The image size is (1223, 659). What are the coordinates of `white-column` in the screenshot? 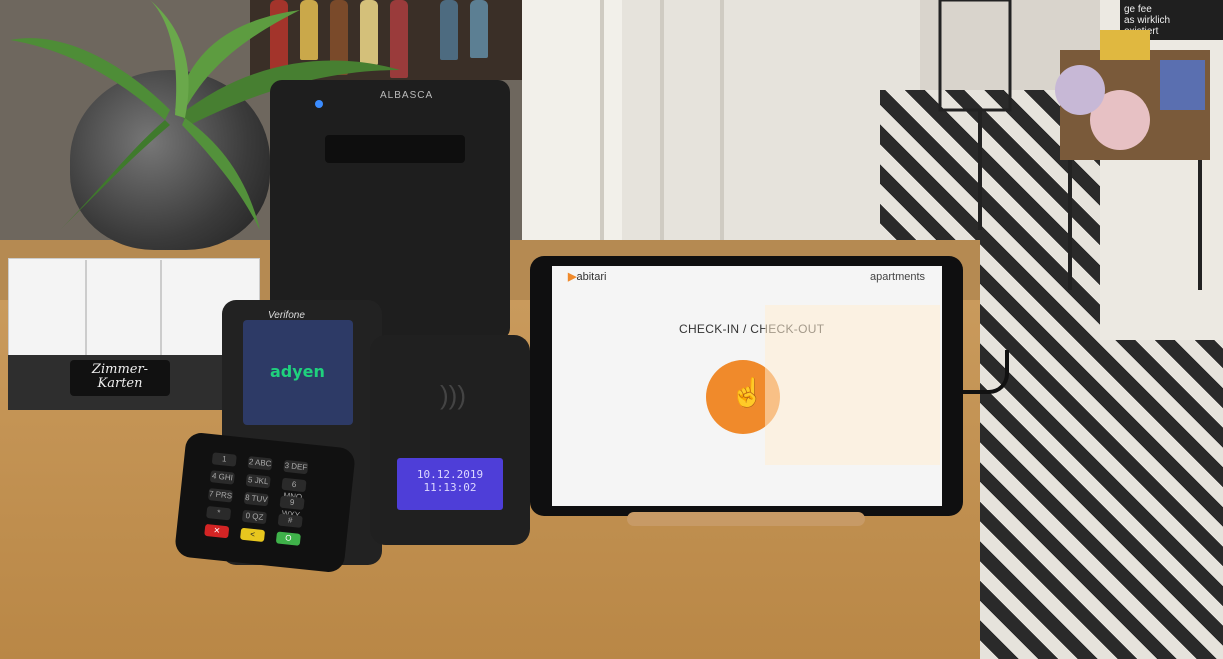 It's located at (770, 130).